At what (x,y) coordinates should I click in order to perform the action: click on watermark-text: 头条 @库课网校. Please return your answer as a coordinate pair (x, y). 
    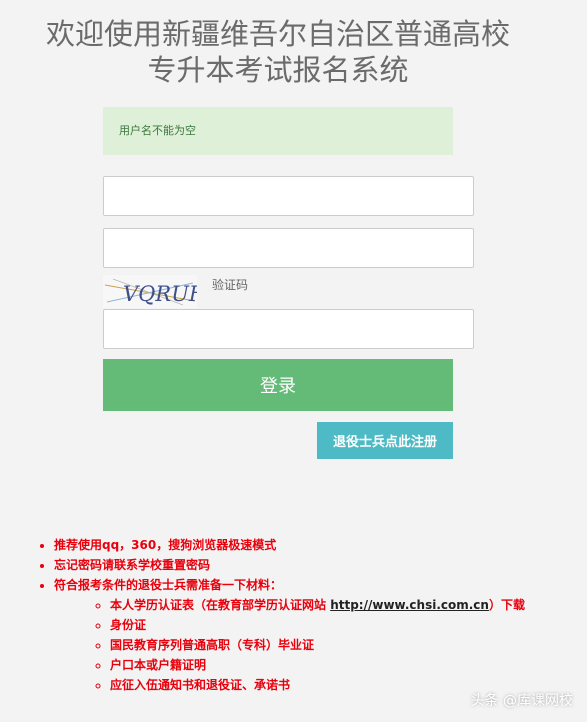
    Looking at the image, I should click on (521, 701).